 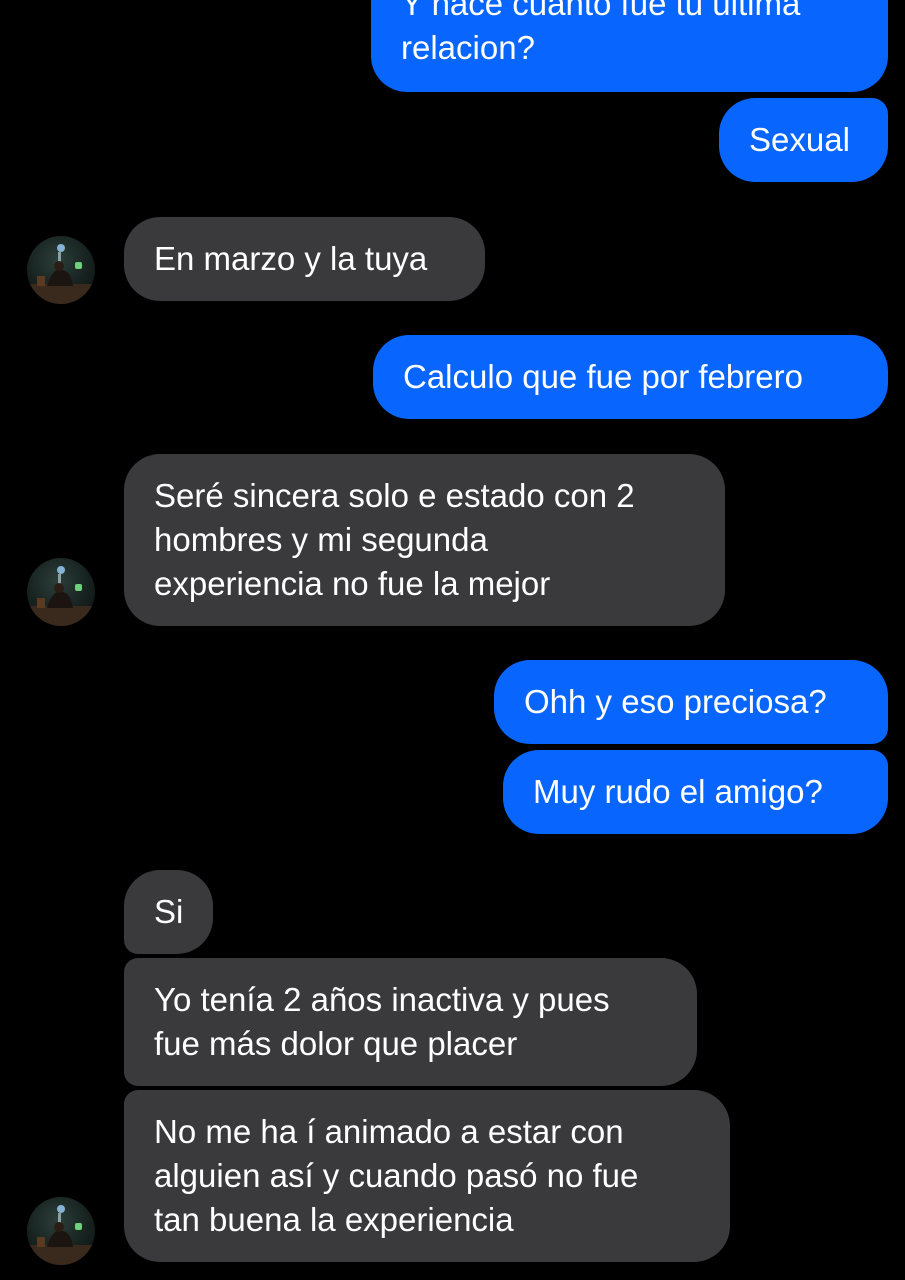 I want to click on received-message-bubble: Si, so click(x=168, y=912).